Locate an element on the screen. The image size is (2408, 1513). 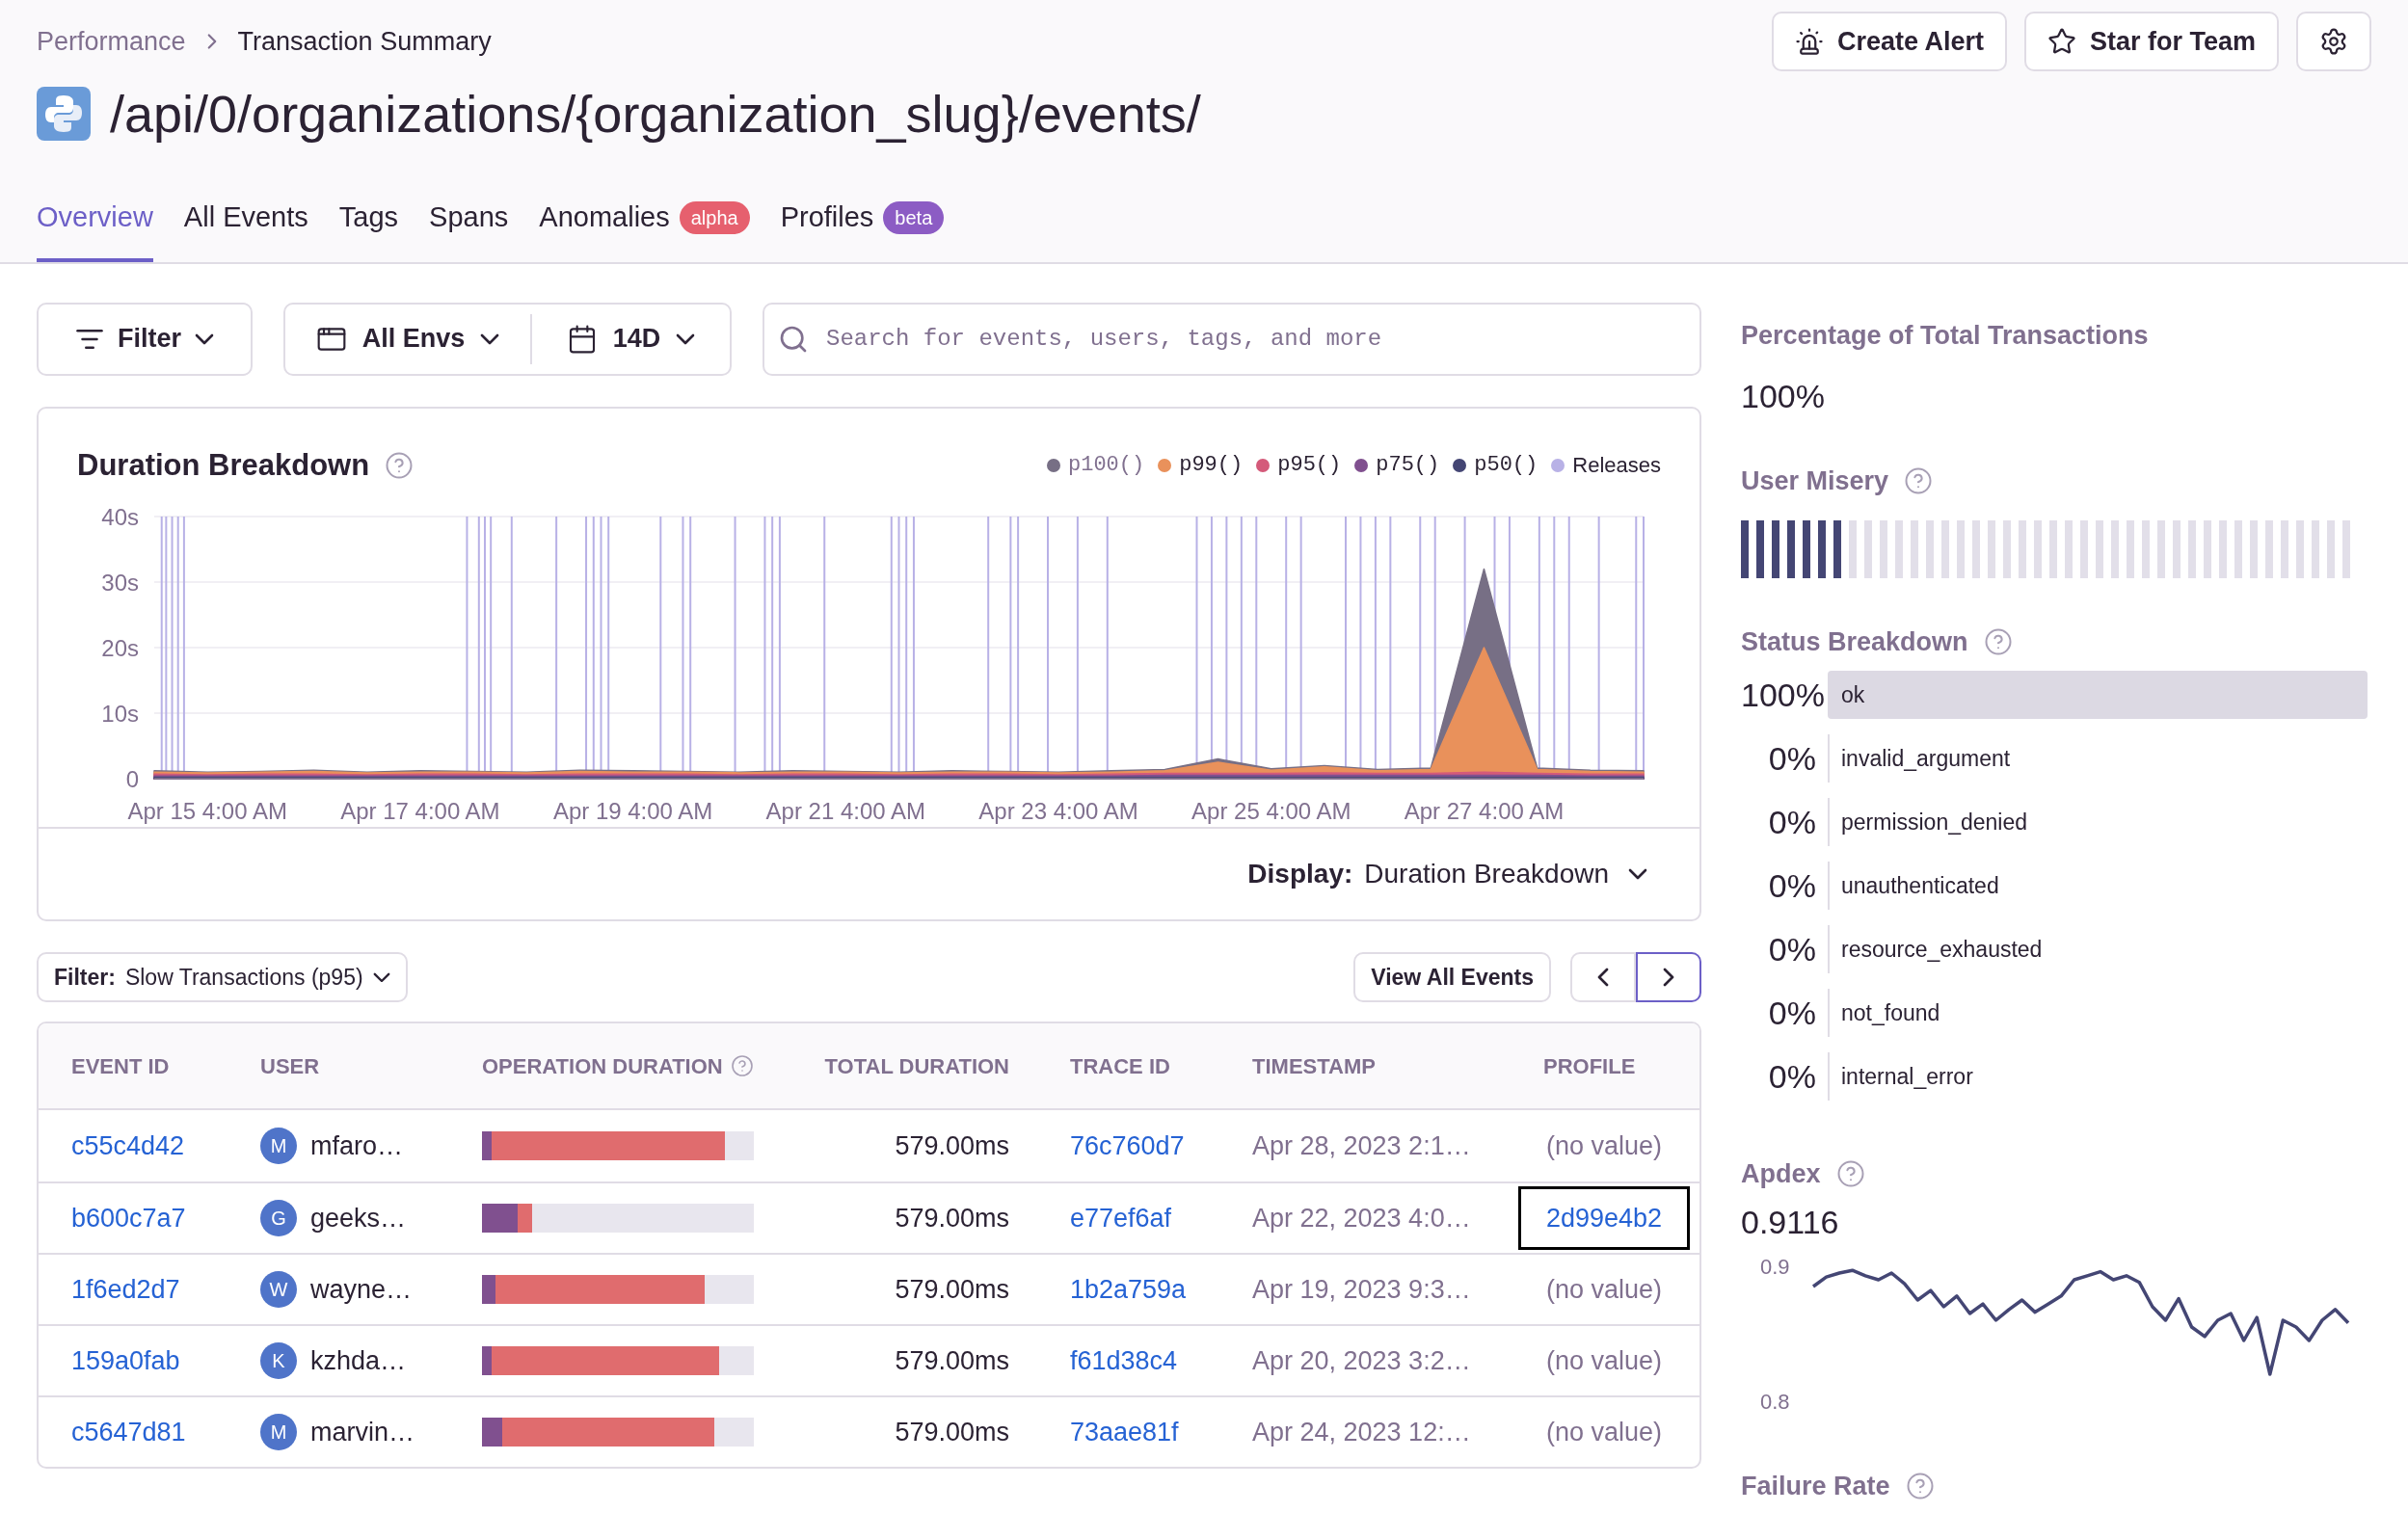
column-header: PROFILE is located at coordinates (1589, 1066).